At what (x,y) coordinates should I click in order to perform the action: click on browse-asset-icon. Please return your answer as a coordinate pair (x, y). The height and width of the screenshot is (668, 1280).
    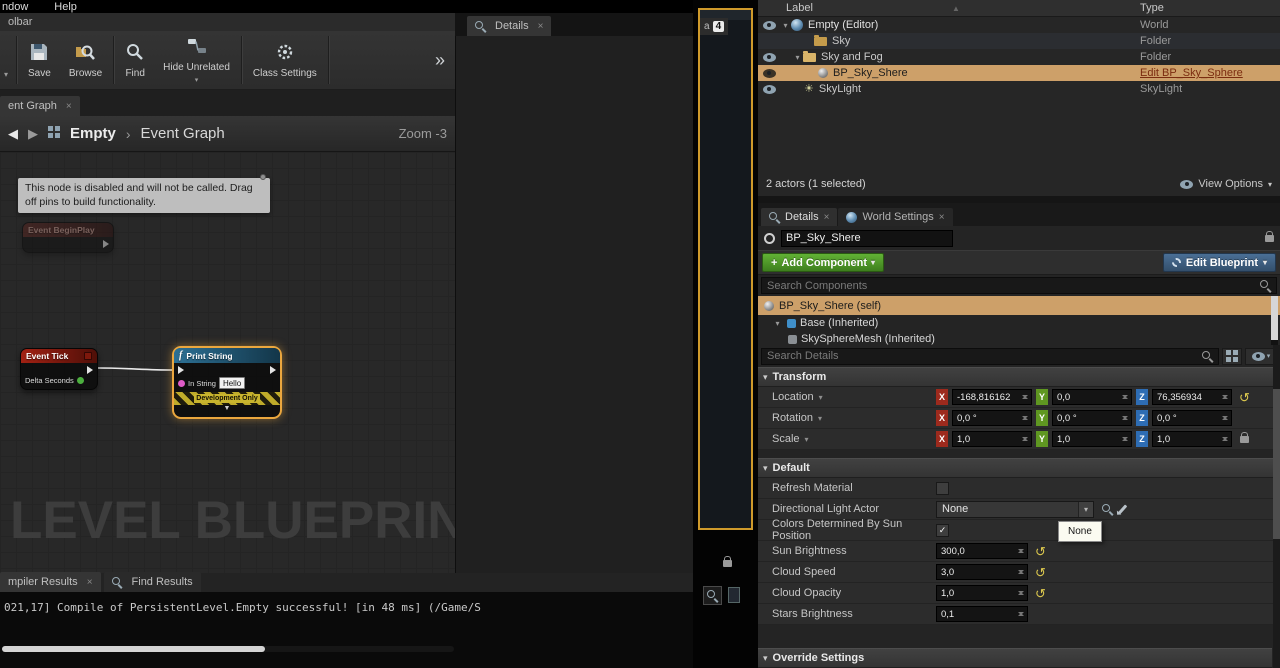
    Looking at the image, I should click on (1107, 509).